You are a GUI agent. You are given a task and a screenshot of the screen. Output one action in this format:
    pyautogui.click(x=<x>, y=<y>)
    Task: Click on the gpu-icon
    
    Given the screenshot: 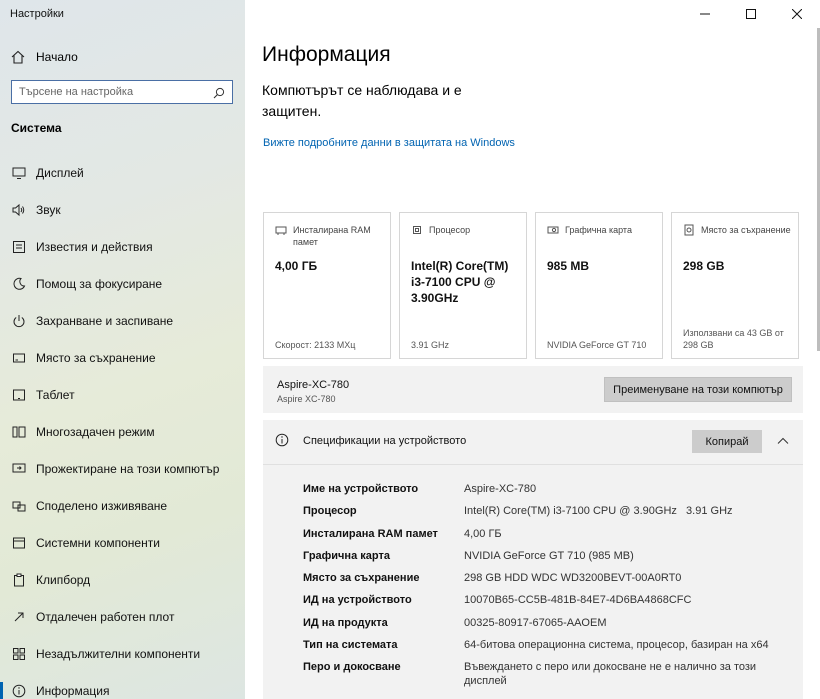 What is the action you would take?
    pyautogui.click(x=553, y=230)
    